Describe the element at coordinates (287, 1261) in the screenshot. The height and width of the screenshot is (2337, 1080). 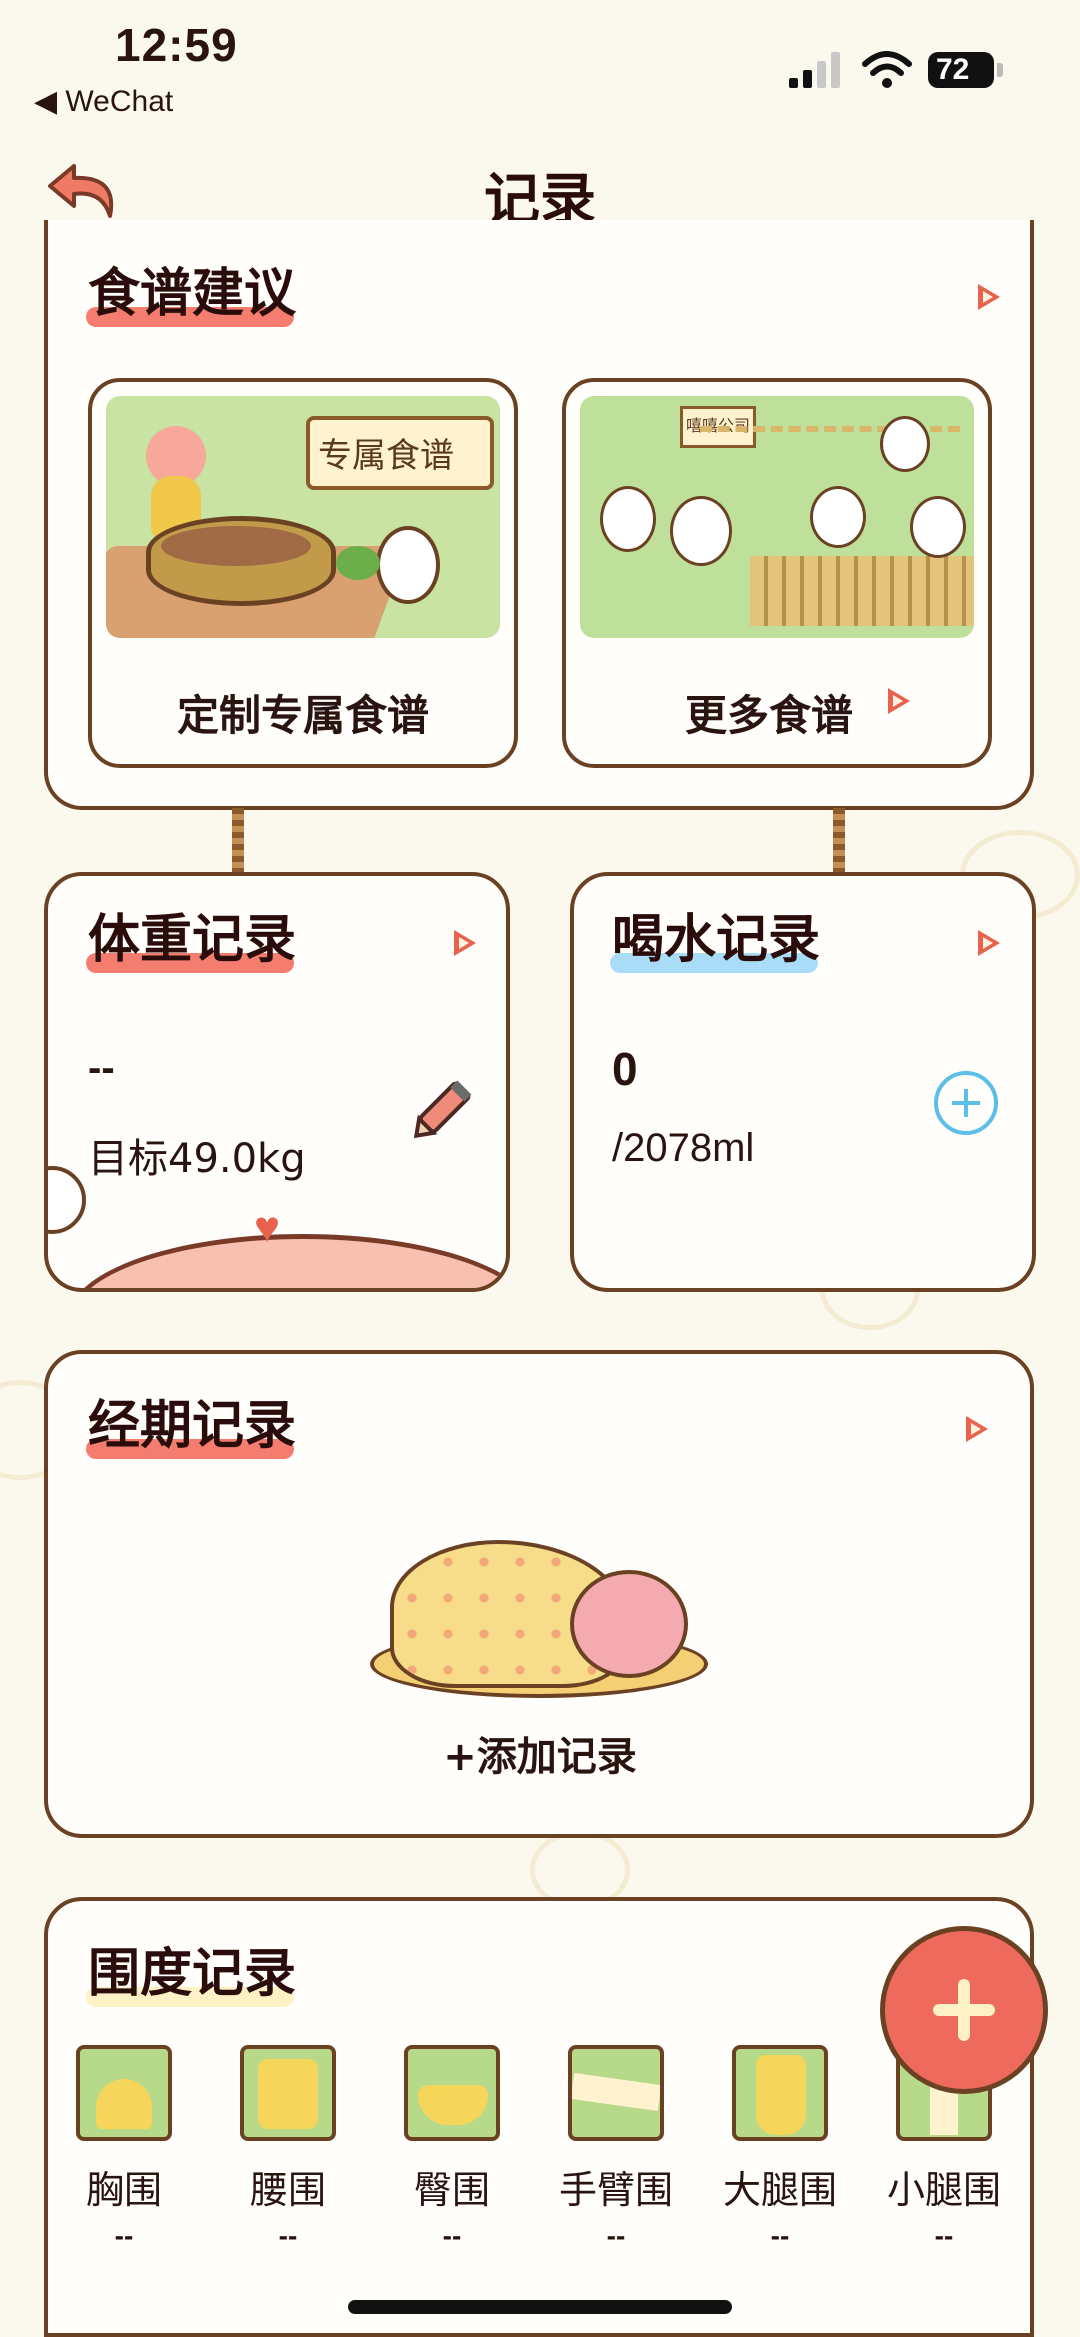
I see `scale-illustration` at that location.